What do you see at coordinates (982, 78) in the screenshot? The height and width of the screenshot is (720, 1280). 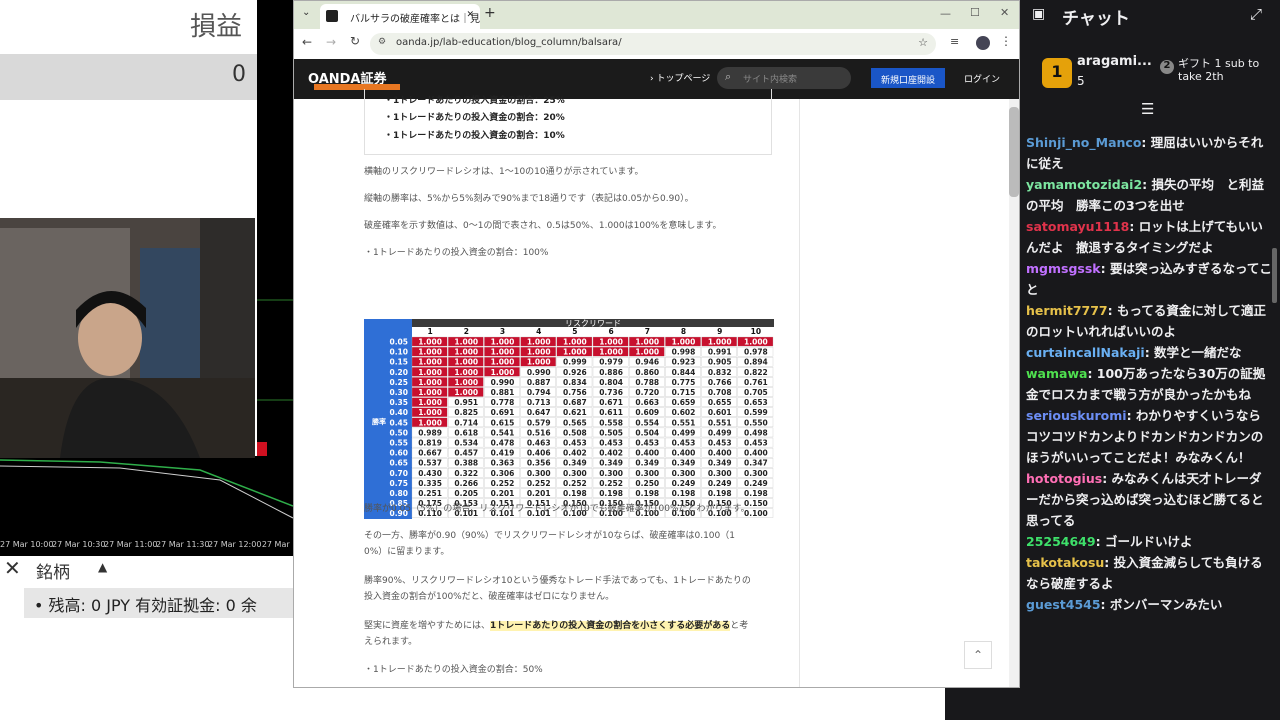 I see `login-link: ログイン` at bounding box center [982, 78].